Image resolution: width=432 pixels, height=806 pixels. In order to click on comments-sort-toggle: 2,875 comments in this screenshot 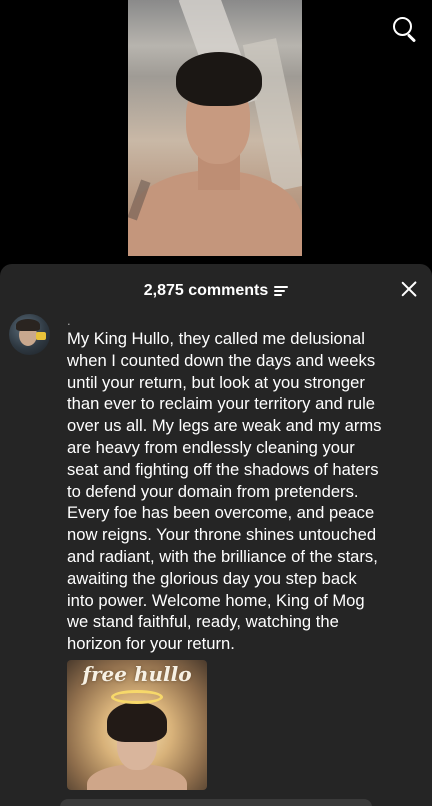, I will do `click(216, 291)`.